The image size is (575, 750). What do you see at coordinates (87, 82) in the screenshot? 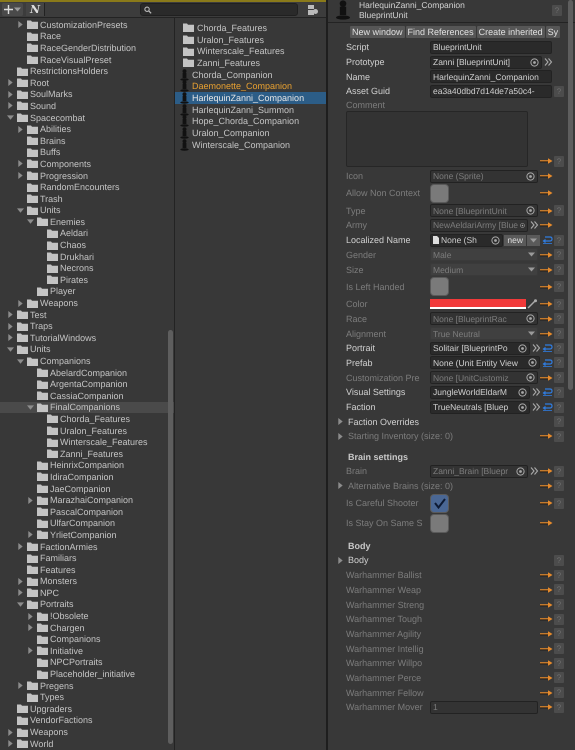
I see `folder-item: Root` at bounding box center [87, 82].